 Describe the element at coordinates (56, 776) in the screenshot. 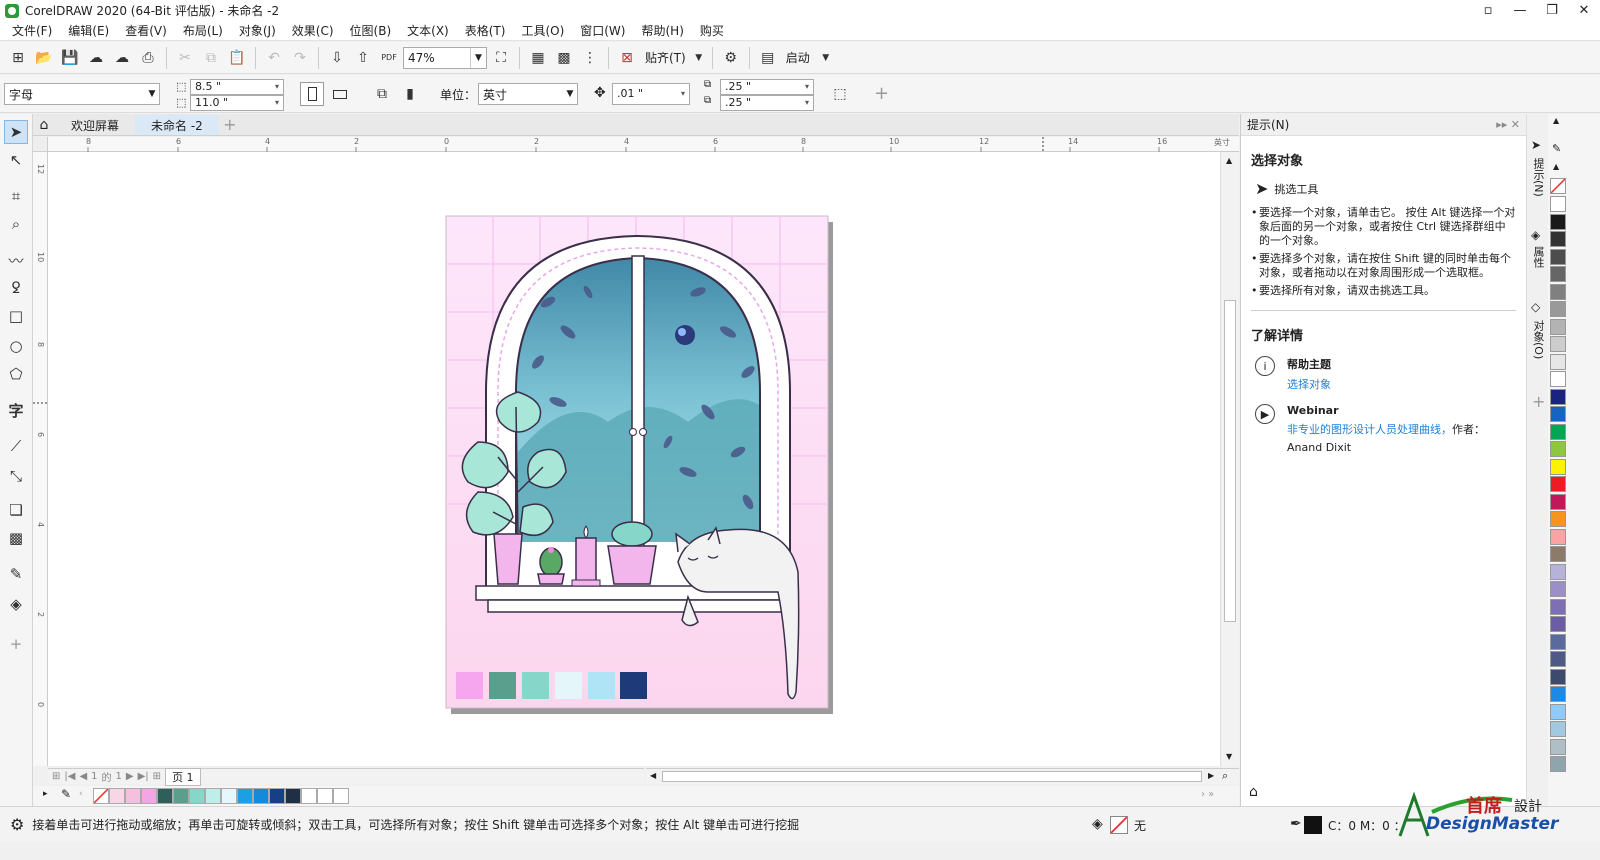

I see `add-page-icon: ⊞` at that location.